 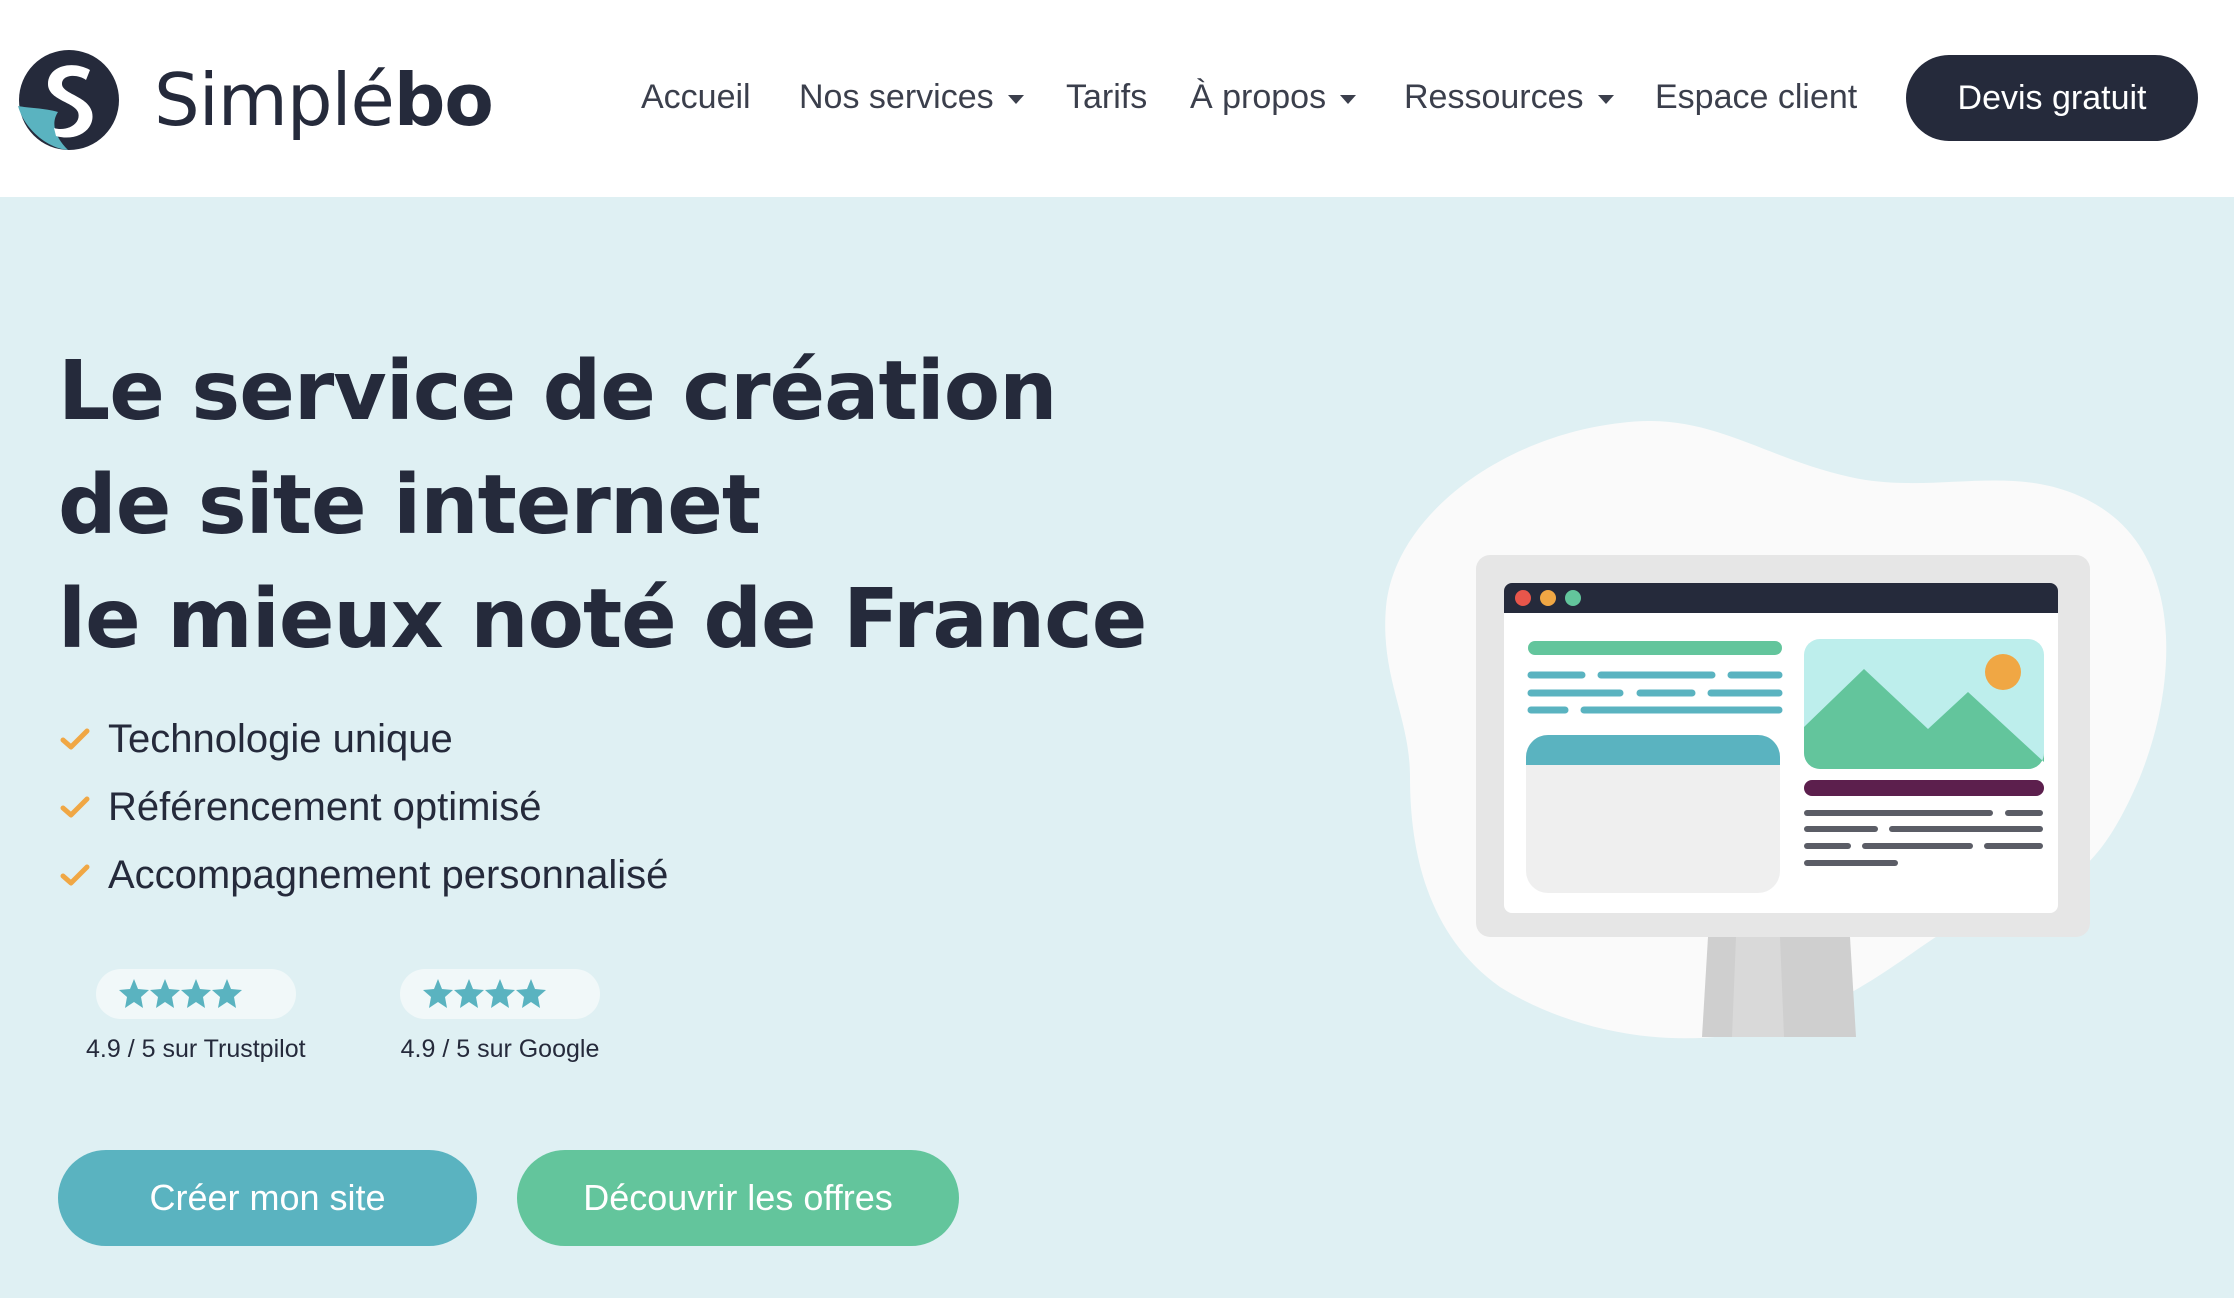 What do you see at coordinates (196, 1049) in the screenshot?
I see `rating-label: 4.9 / 5 sur Trustpilot` at bounding box center [196, 1049].